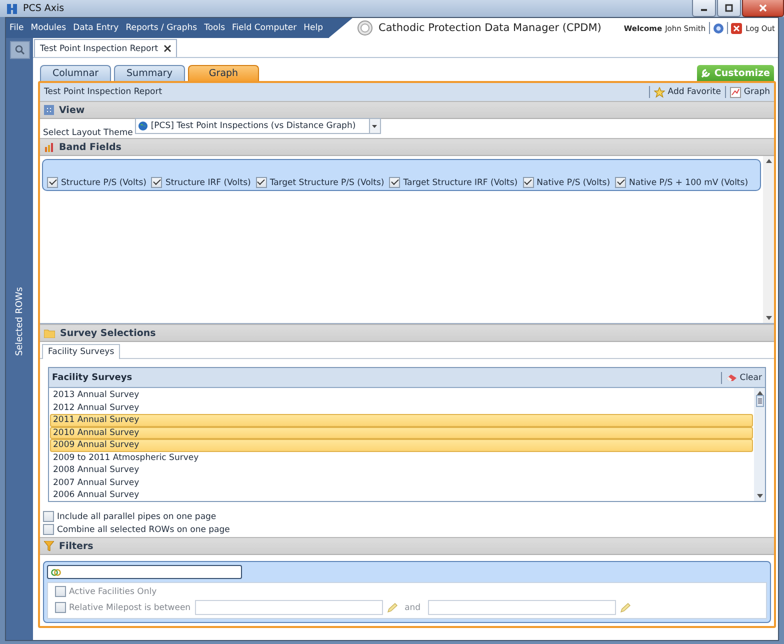 The image size is (784, 644). I want to click on list-item: 2011 Annual Survey, so click(401, 420).